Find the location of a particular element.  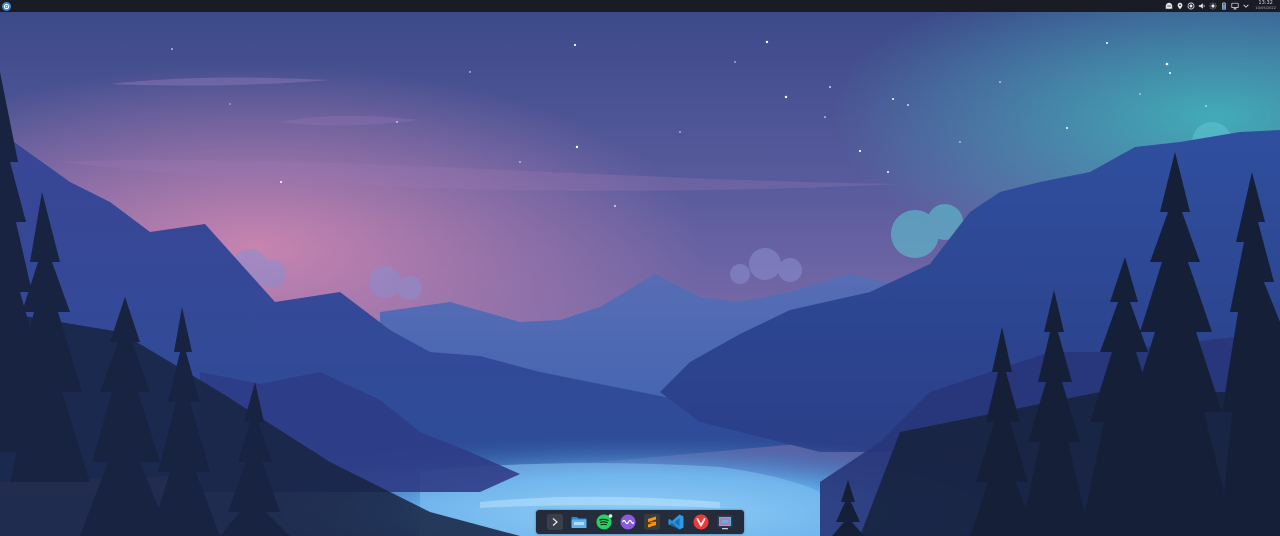

sublime-icon is located at coordinates (652, 522).